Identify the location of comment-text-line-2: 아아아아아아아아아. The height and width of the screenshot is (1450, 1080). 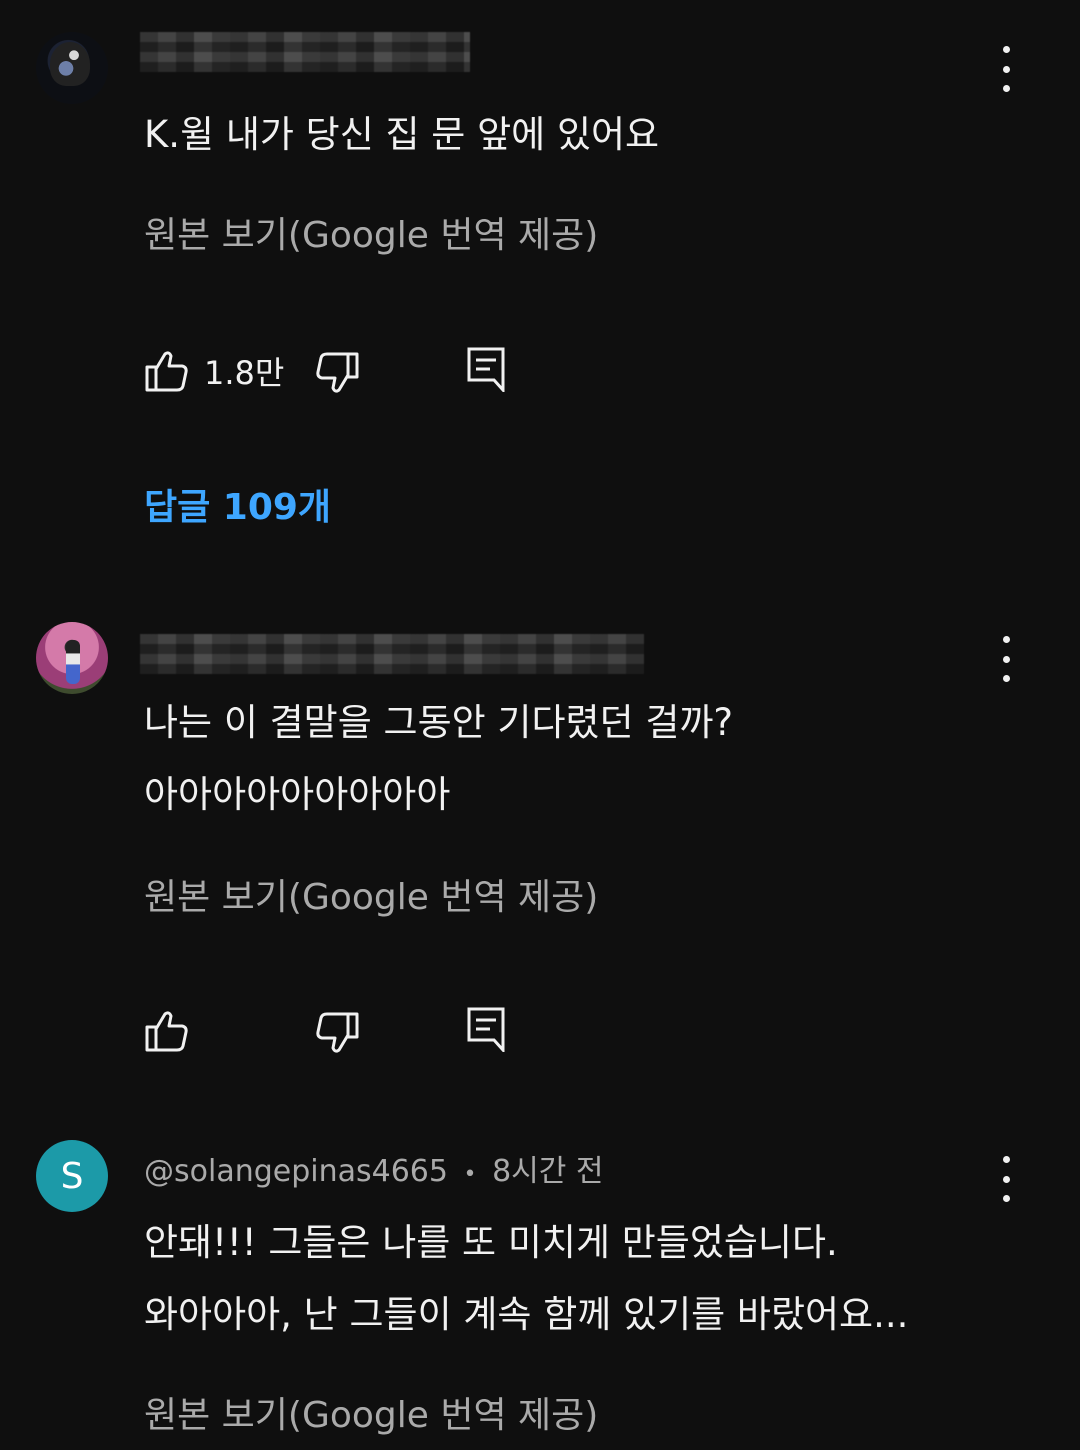
(297, 794).